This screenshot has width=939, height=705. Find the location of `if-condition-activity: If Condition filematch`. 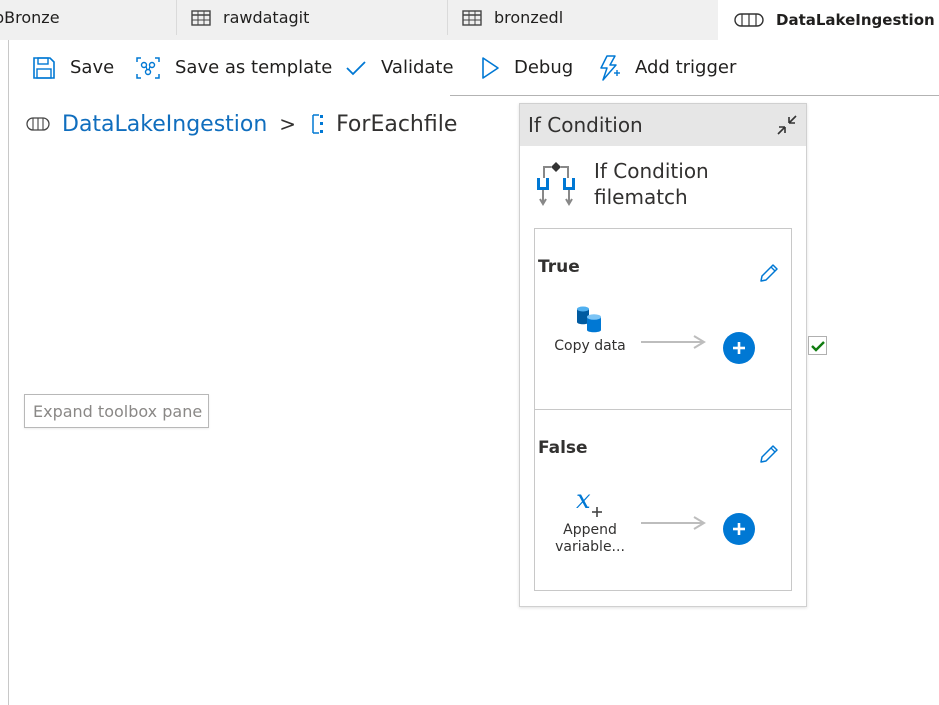

if-condition-activity: If Condition filematch is located at coordinates (620, 184).